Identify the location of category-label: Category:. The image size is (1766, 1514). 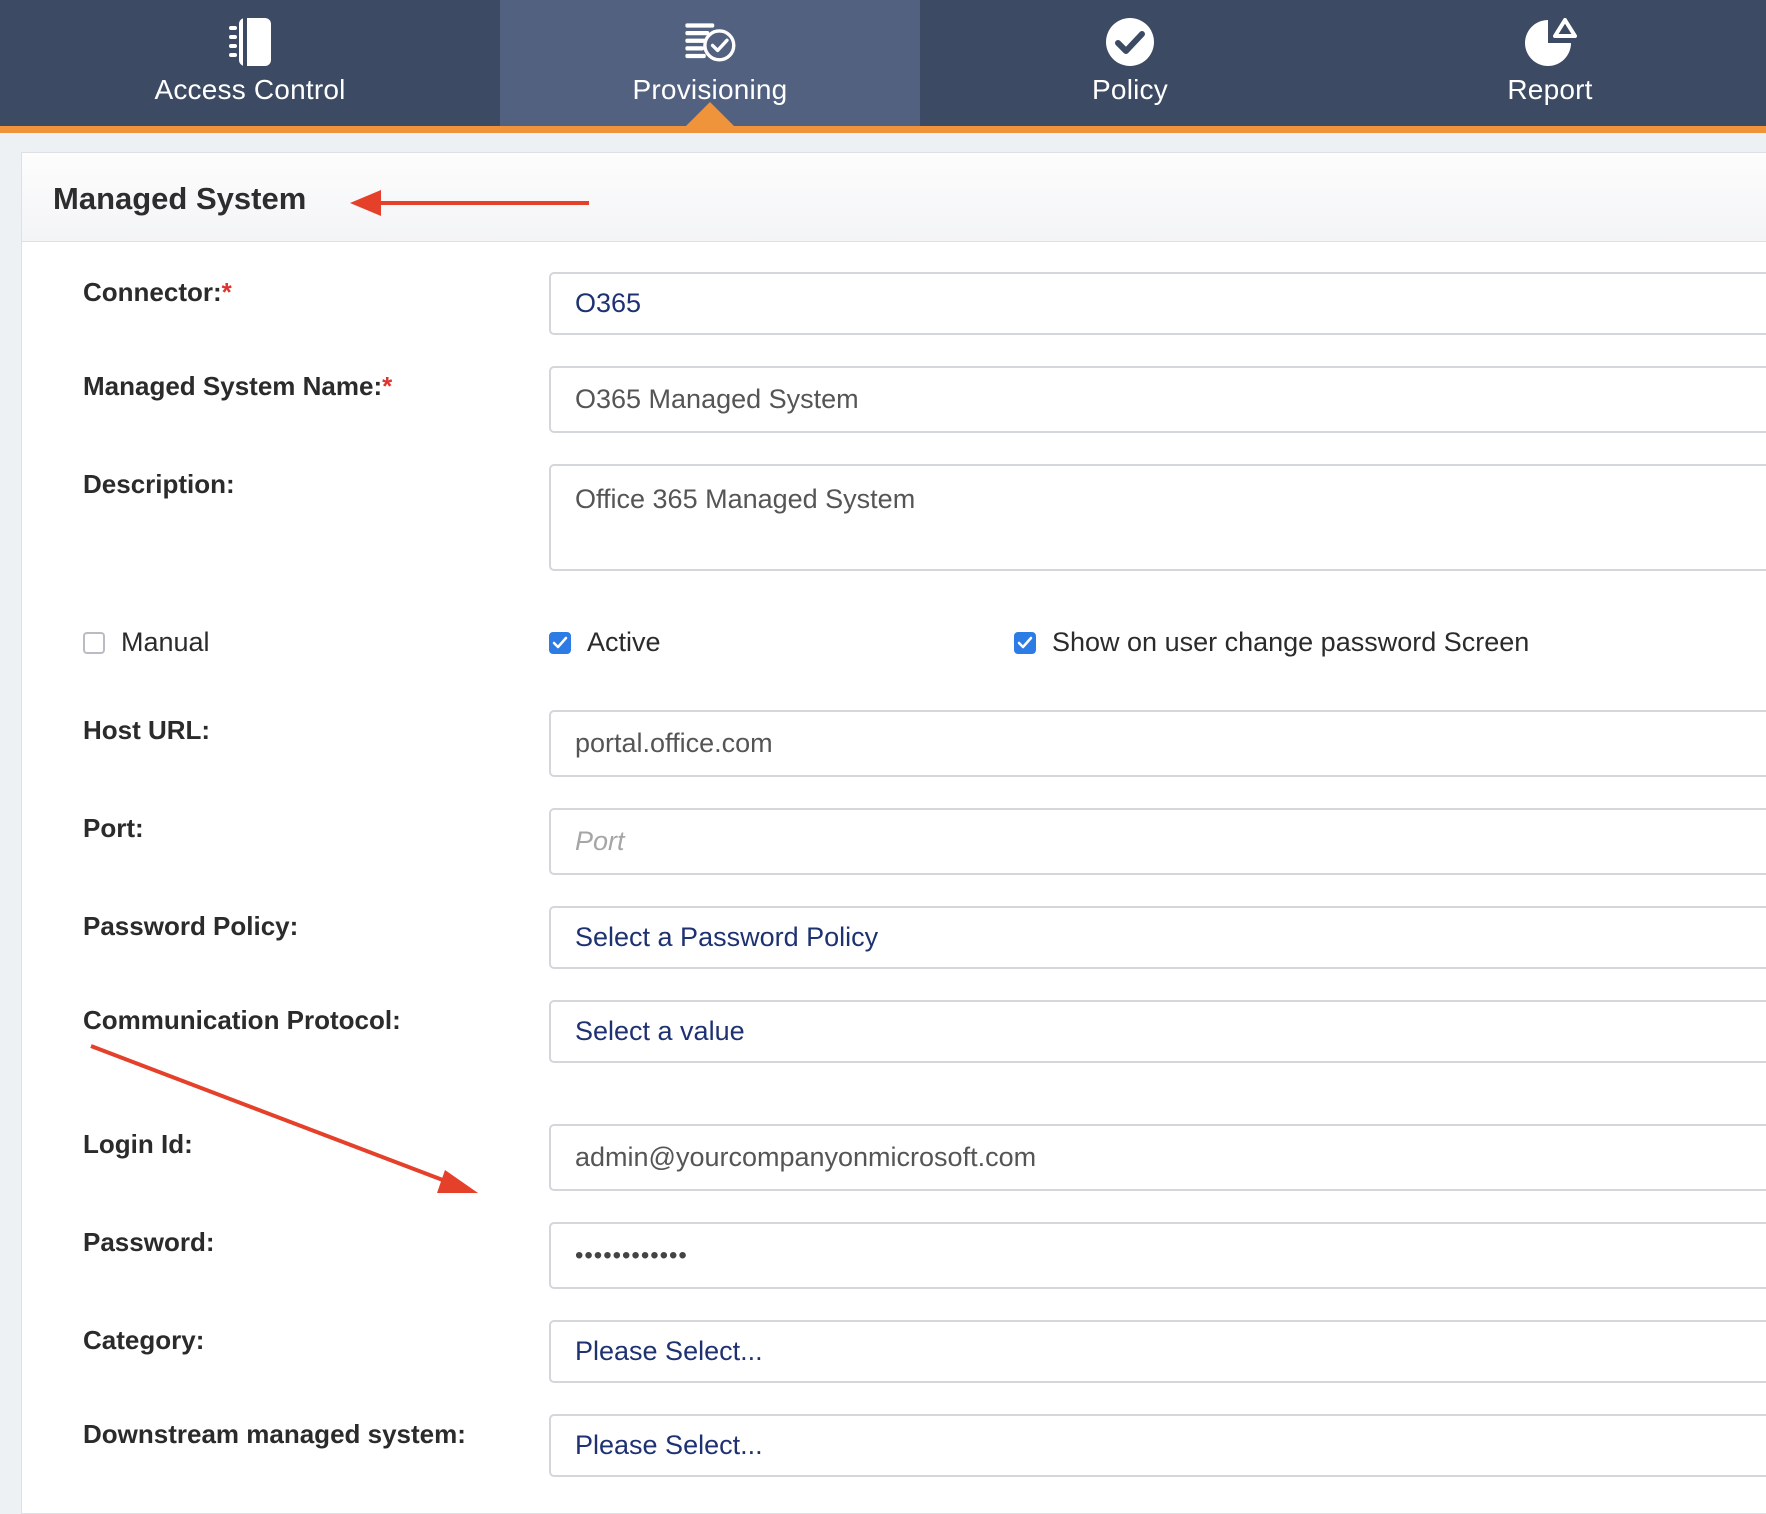
(144, 1340).